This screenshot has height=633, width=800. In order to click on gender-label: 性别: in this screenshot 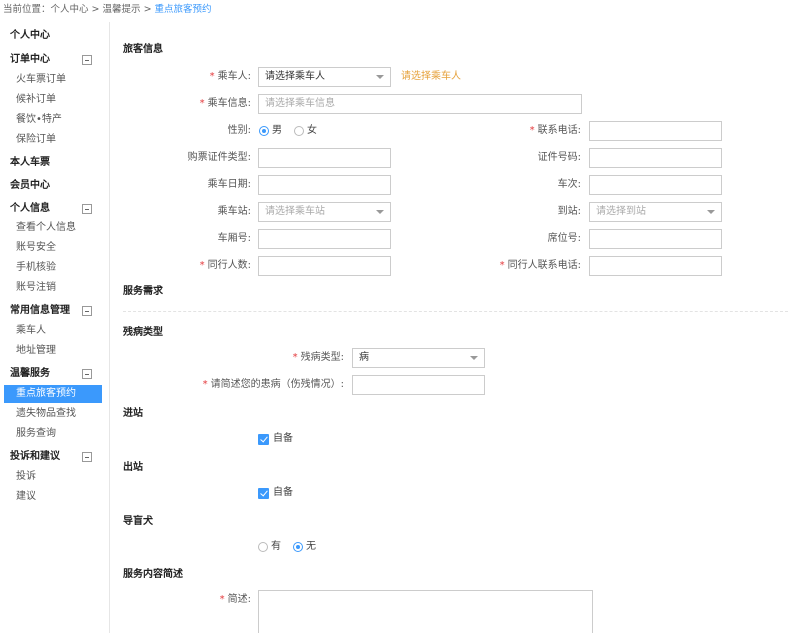, I will do `click(239, 130)`.